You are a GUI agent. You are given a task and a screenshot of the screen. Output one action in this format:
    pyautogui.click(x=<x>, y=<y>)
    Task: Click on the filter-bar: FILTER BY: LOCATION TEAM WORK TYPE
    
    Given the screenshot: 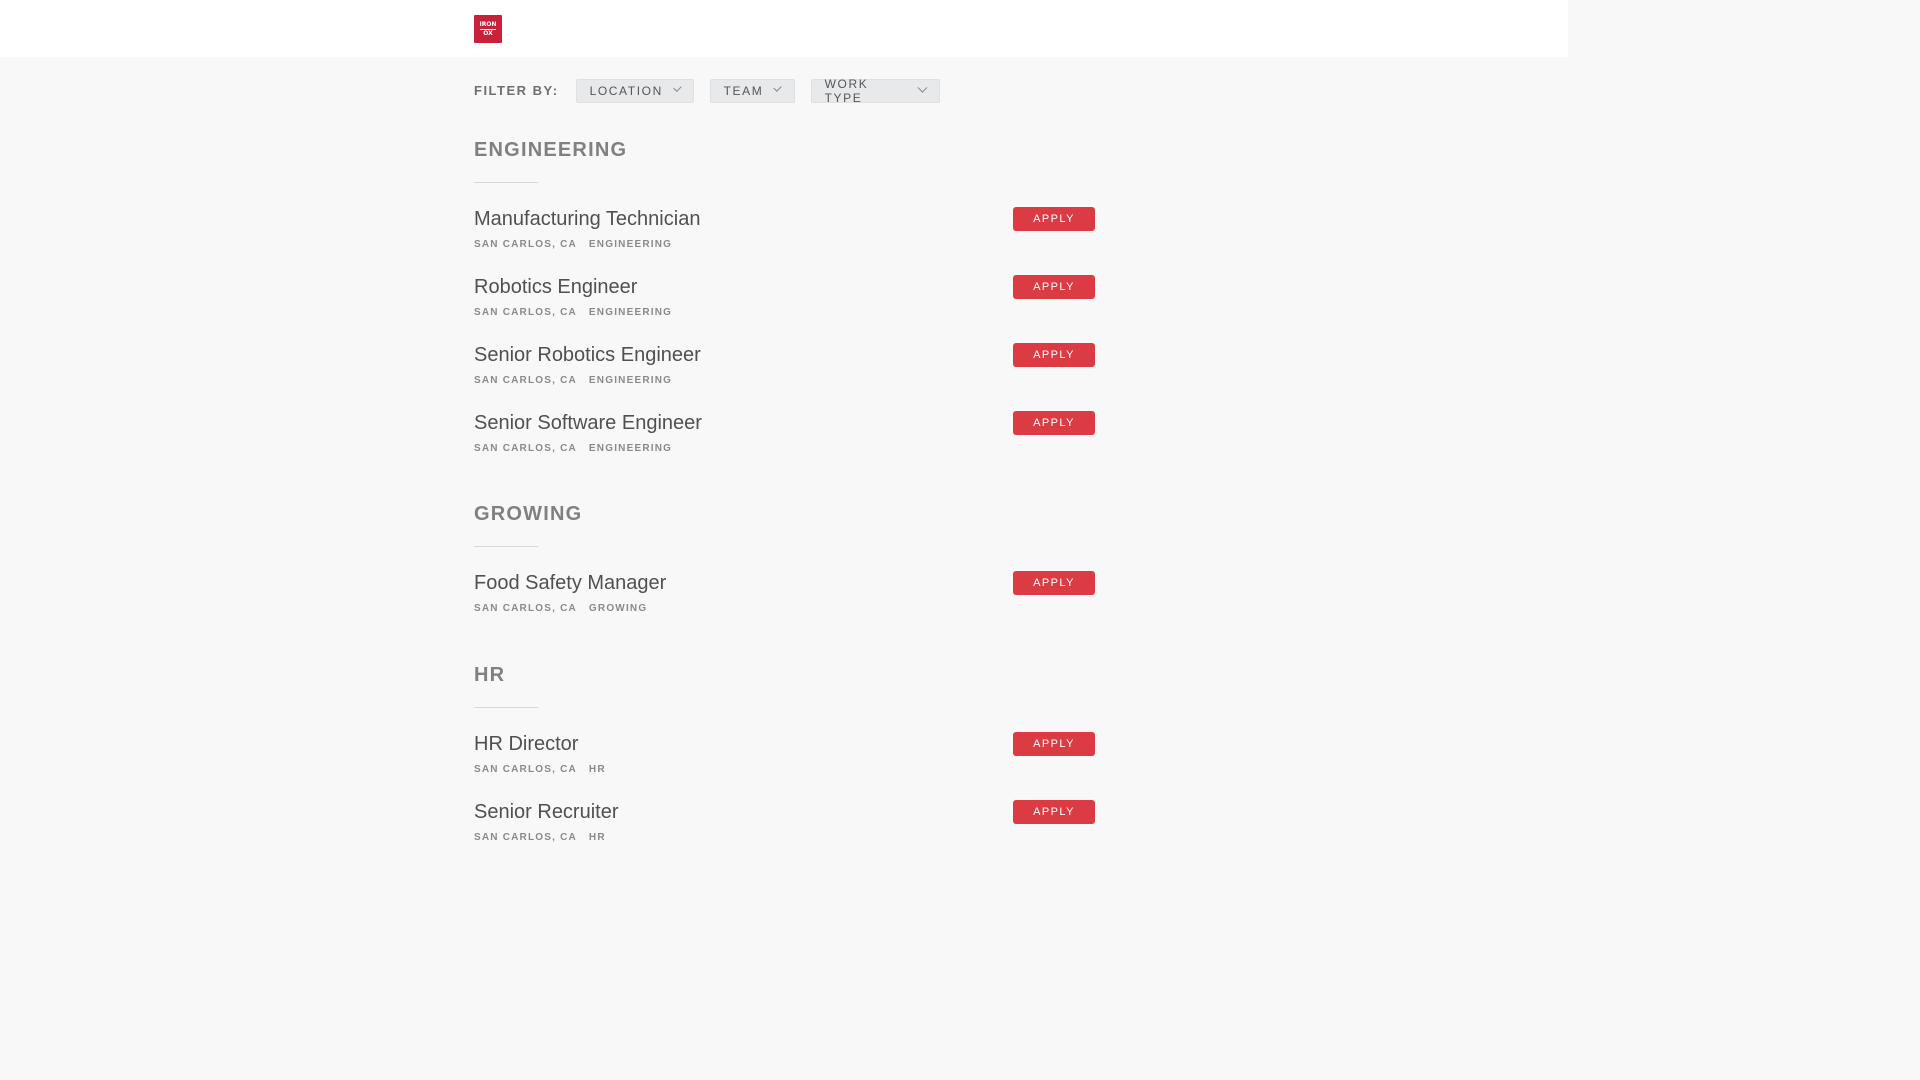 What is the action you would take?
    pyautogui.click(x=715, y=90)
    